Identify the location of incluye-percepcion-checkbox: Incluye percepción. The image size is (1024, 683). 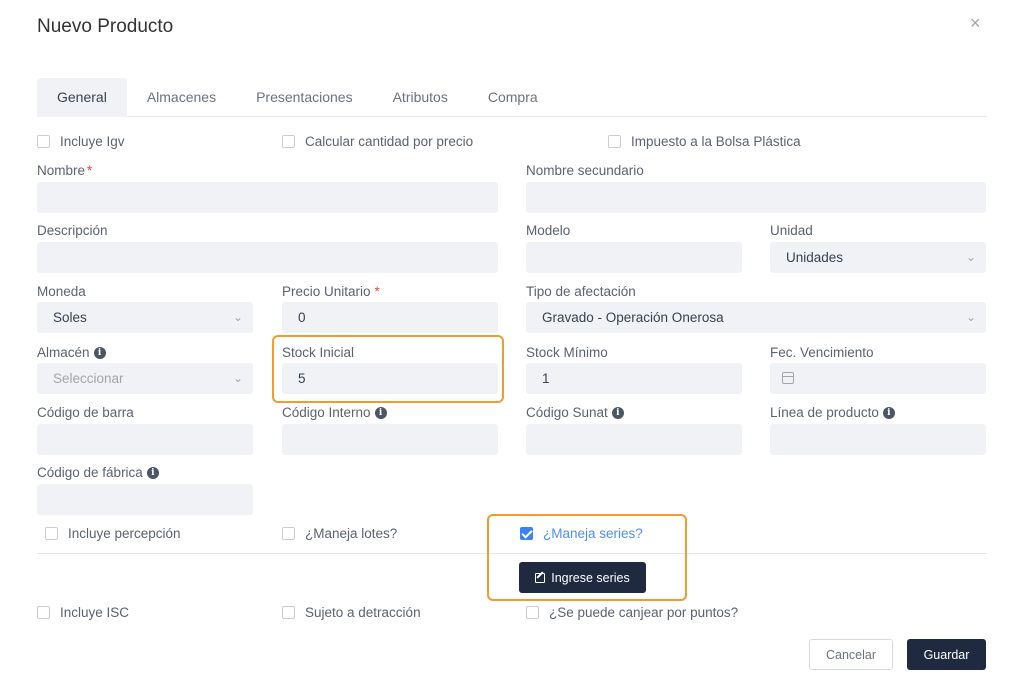
(113, 533).